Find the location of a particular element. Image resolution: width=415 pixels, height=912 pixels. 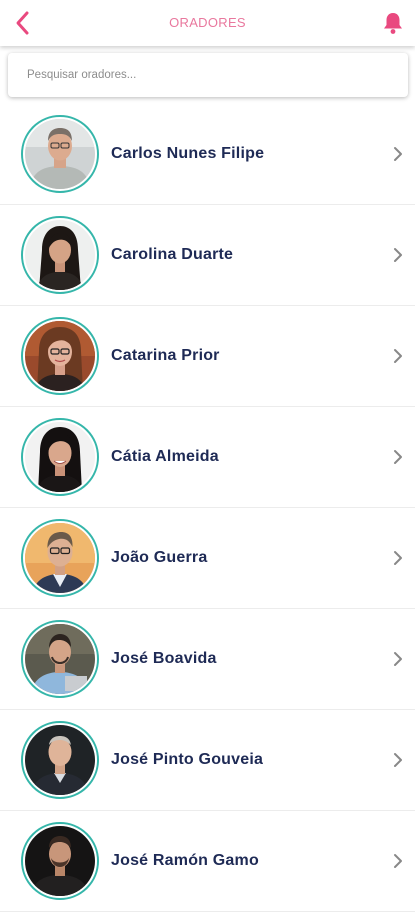

list-item: José Pinto Gouveia is located at coordinates (207, 760).